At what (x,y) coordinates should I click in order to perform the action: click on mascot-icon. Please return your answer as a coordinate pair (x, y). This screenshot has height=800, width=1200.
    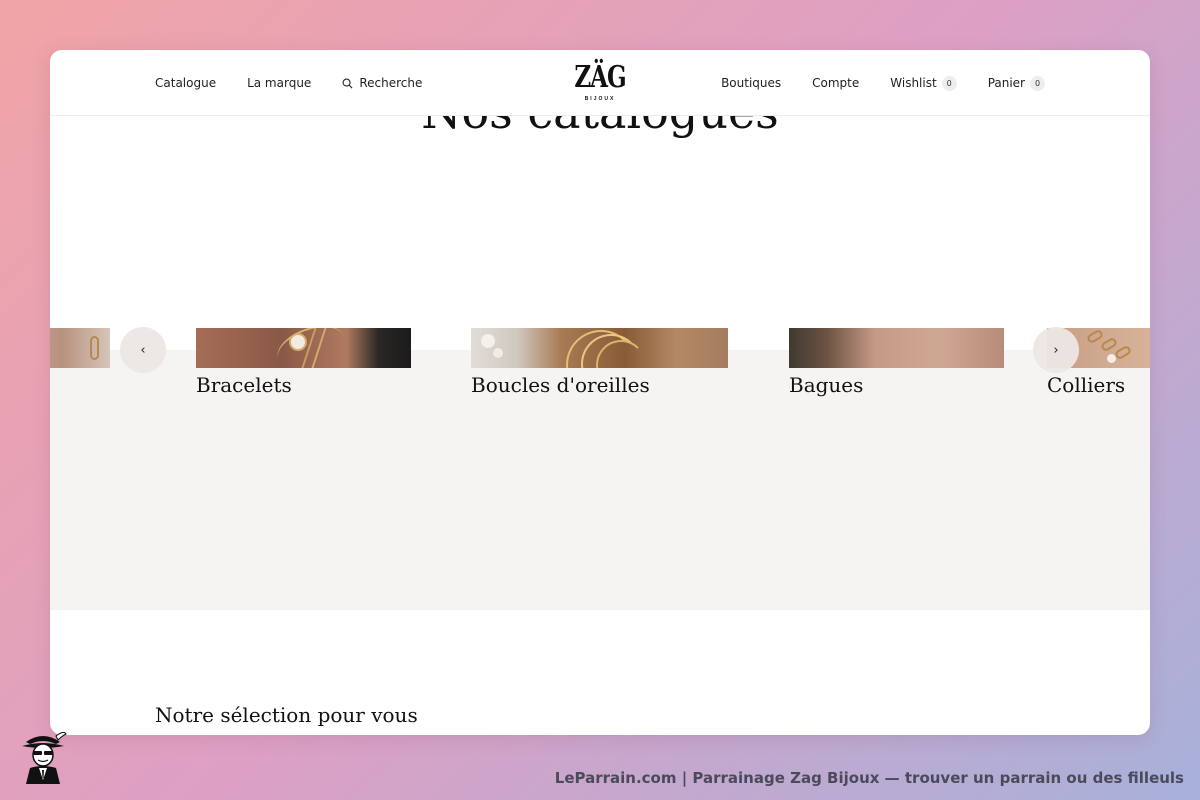
    Looking at the image, I should click on (44, 757).